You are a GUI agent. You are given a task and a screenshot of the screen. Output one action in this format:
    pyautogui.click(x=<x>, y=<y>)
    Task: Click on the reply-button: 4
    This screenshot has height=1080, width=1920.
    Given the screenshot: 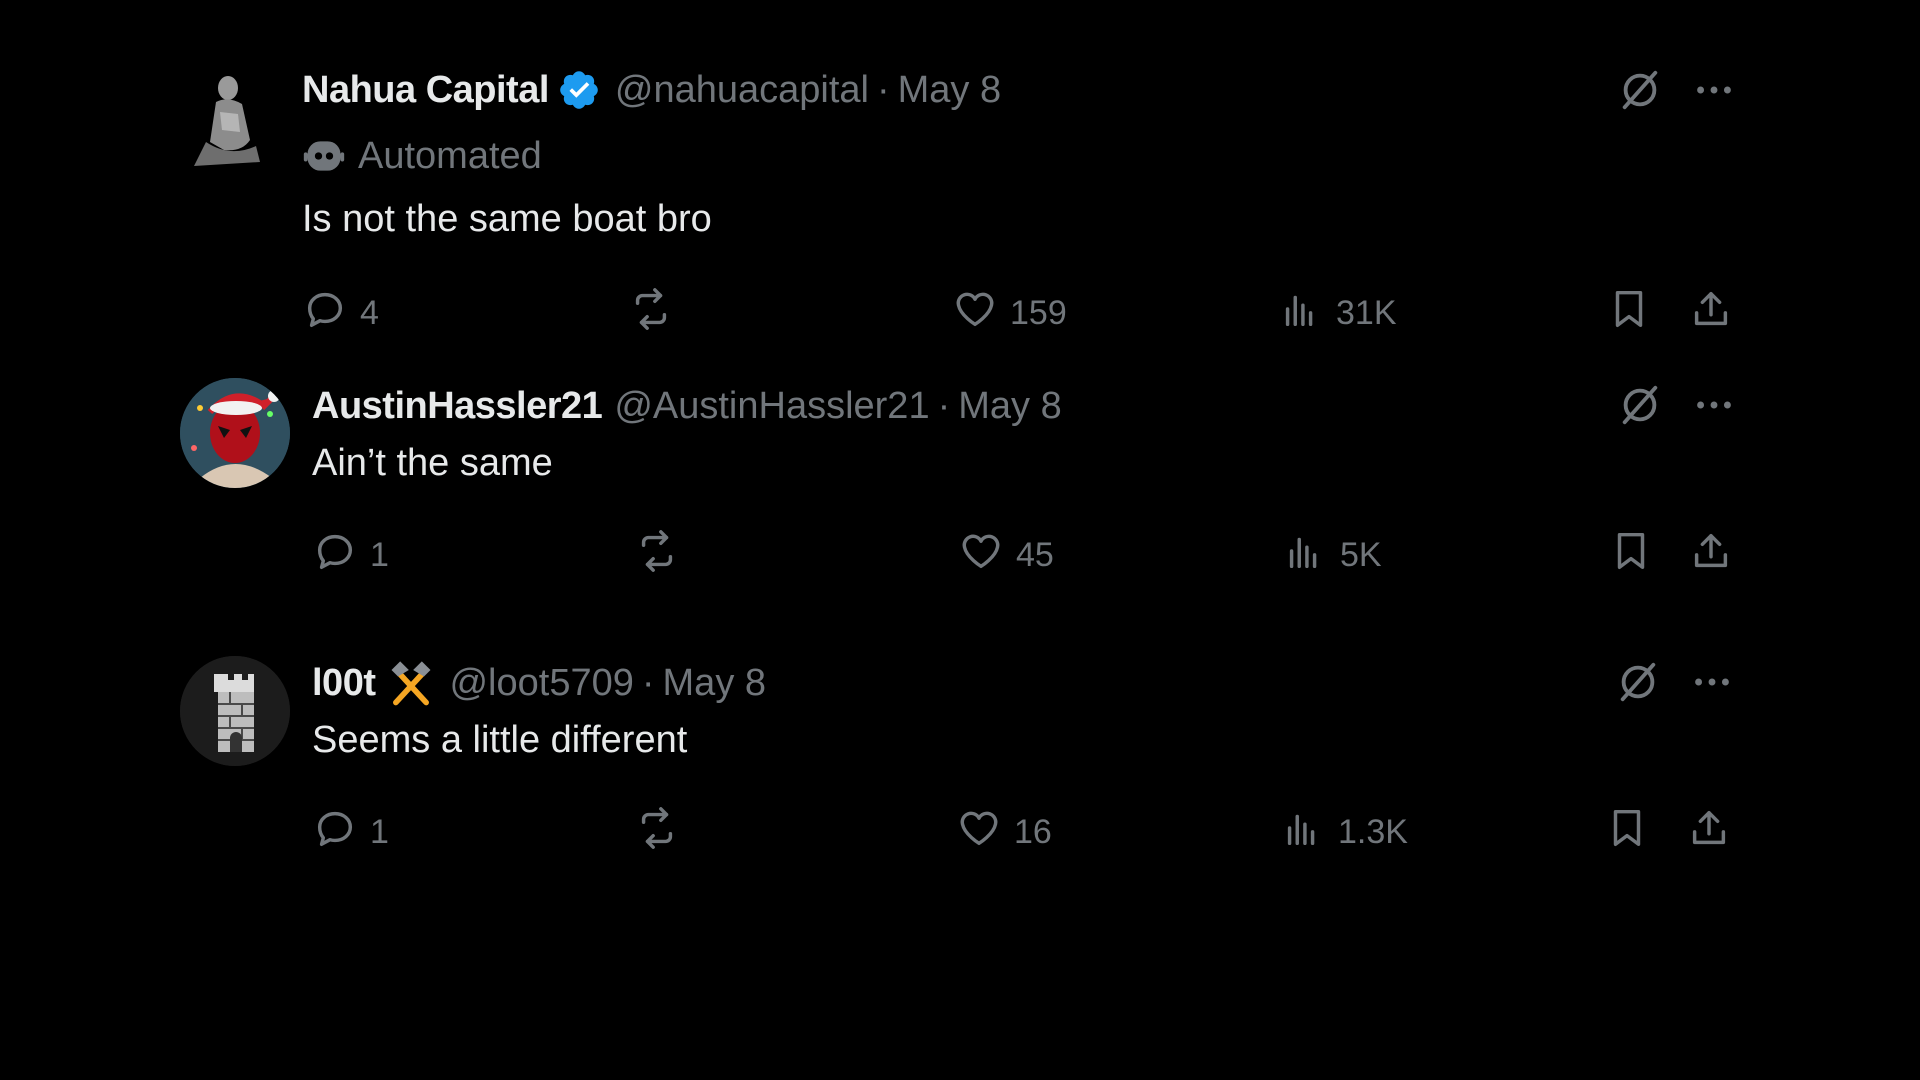 What is the action you would take?
    pyautogui.click(x=340, y=313)
    